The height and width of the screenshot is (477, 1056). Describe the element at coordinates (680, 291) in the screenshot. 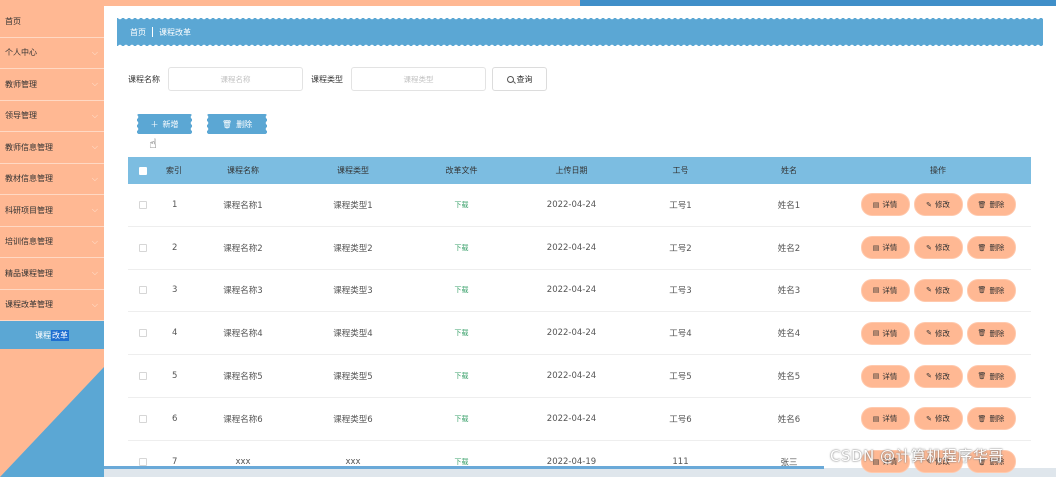

I see `cell-staff-no: 工号3` at that location.